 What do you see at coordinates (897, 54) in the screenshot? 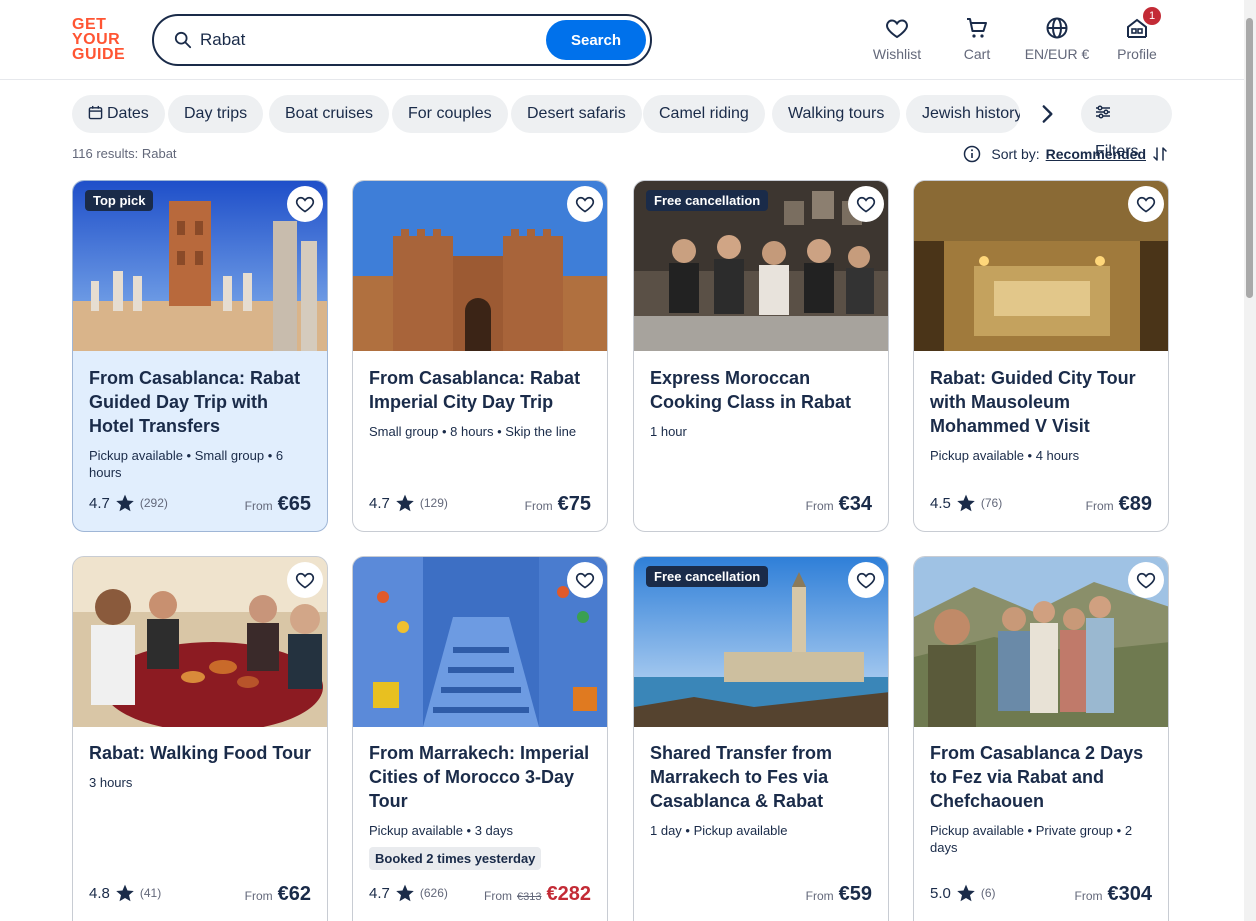
I see `wishlist-label: Wishlist` at bounding box center [897, 54].